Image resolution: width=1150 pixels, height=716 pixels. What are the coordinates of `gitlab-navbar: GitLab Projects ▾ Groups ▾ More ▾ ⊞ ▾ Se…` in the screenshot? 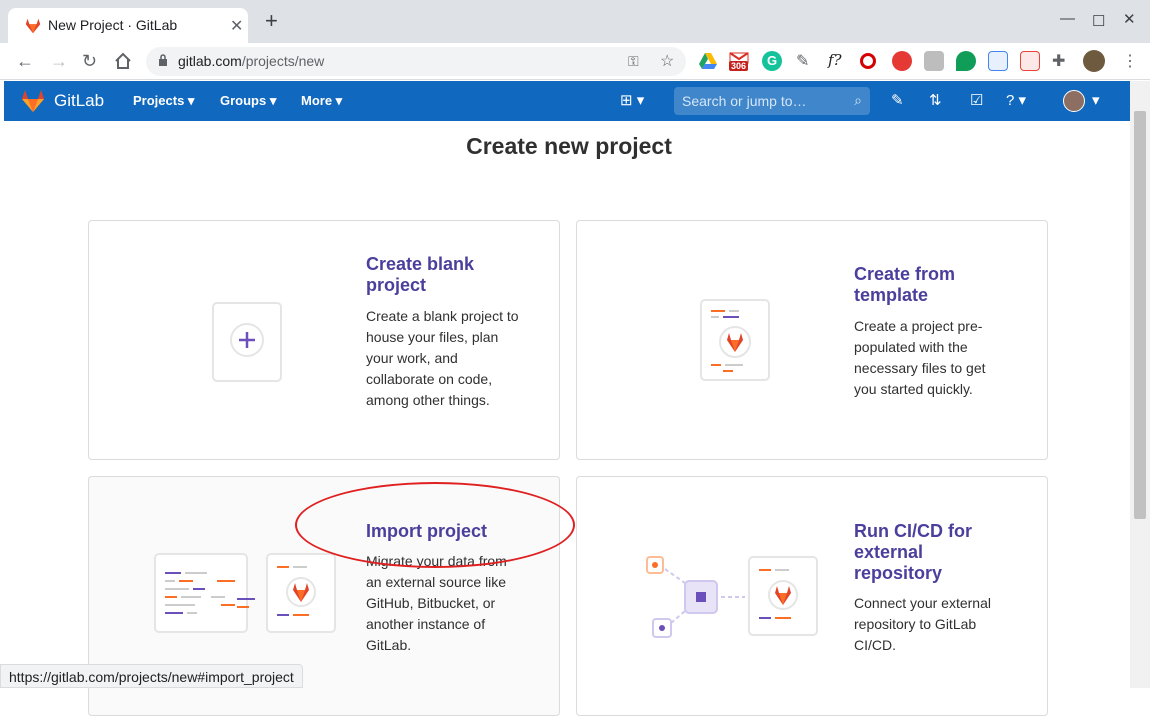 It's located at (567, 101).